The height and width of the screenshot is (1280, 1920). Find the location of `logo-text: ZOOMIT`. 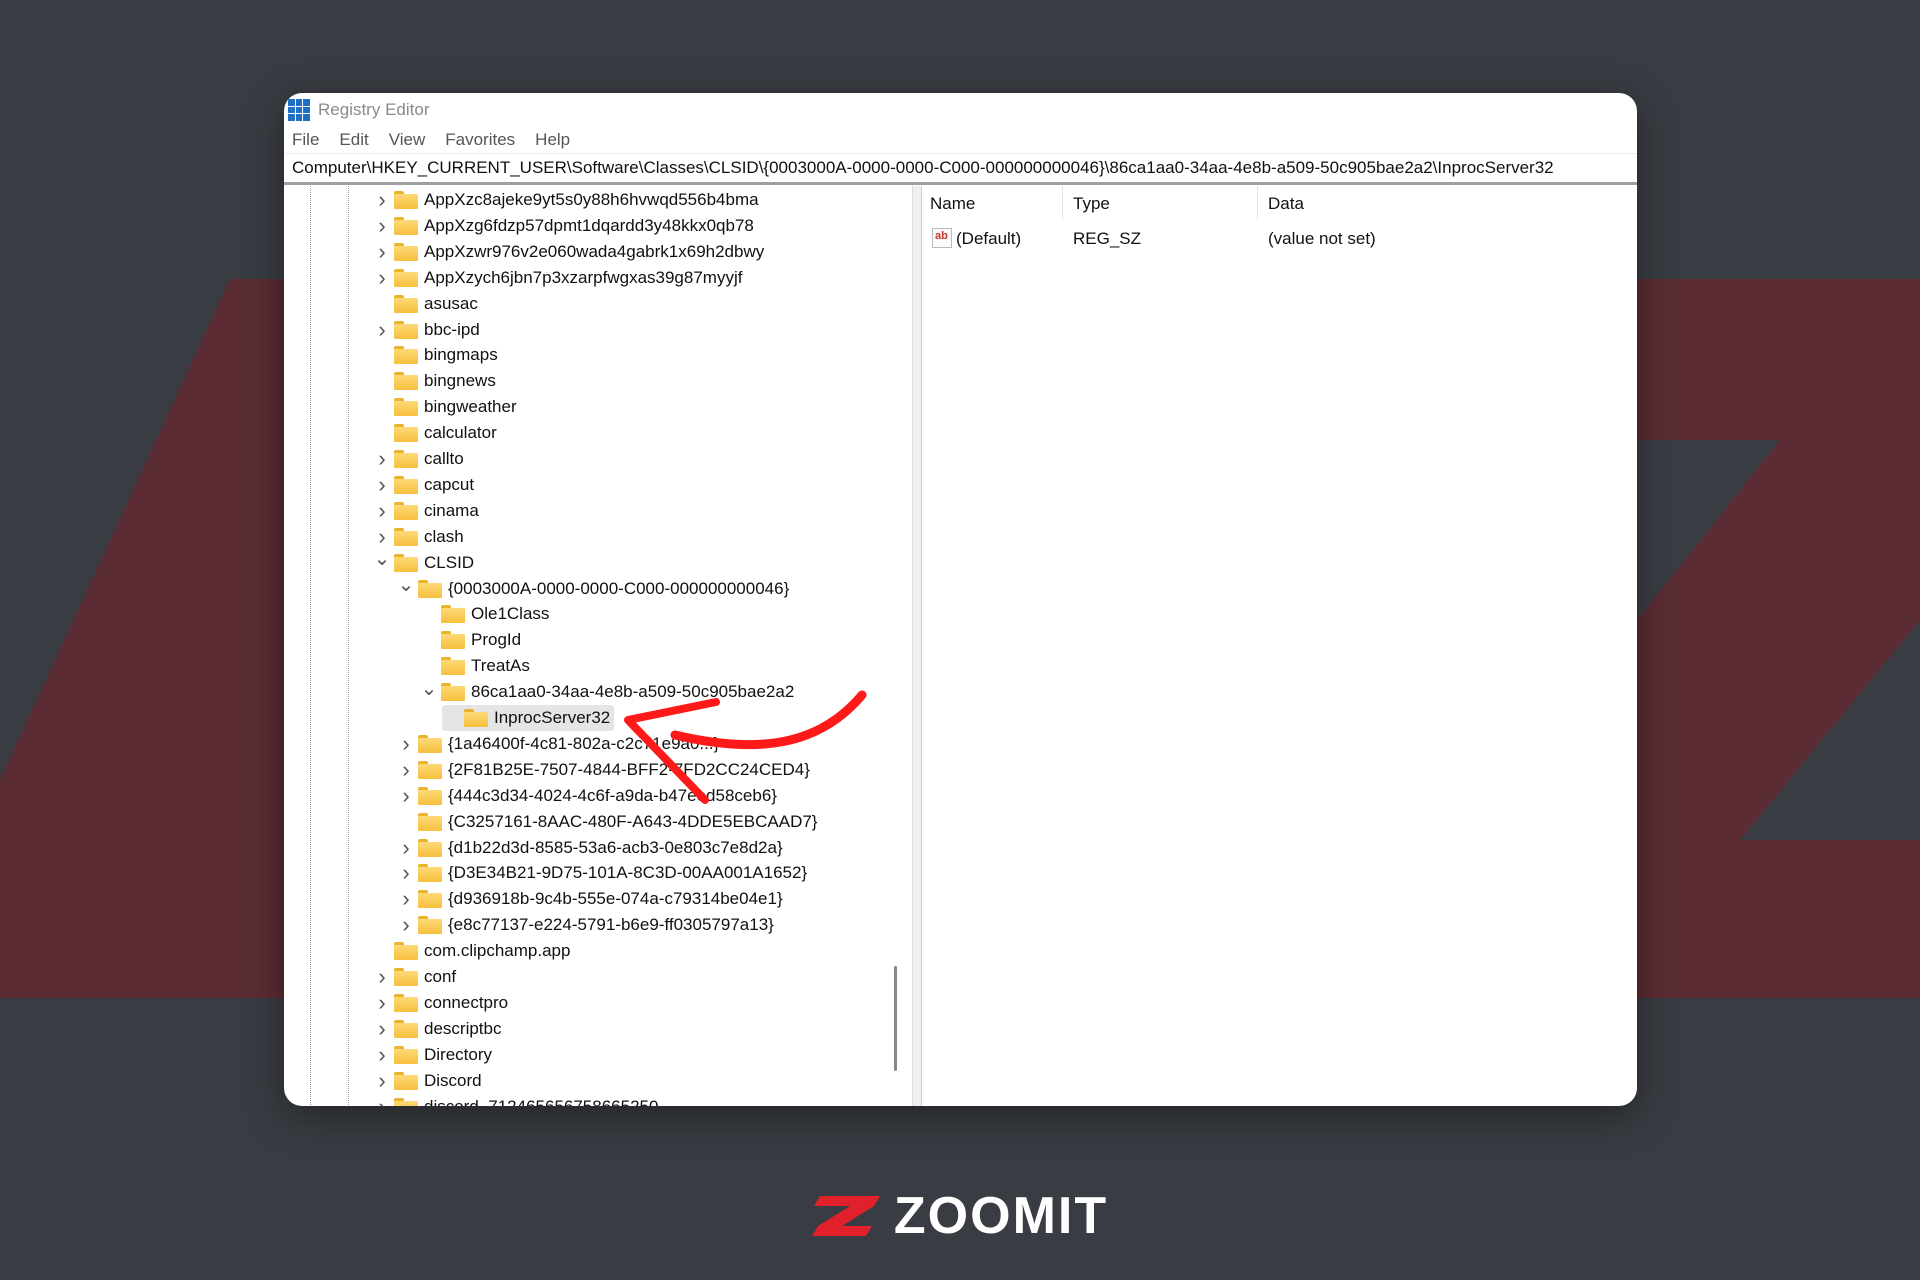

logo-text: ZOOMIT is located at coordinates (1001, 1216).